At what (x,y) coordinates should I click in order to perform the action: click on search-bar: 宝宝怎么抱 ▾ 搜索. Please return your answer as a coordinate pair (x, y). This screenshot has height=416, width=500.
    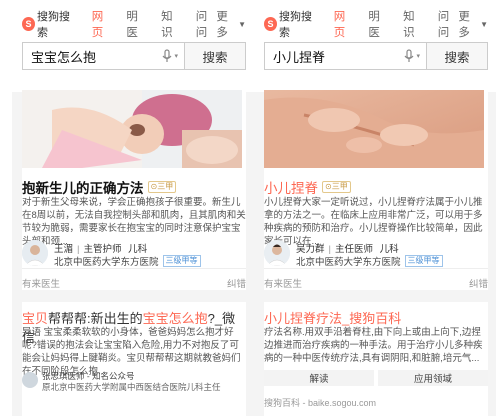
    Looking at the image, I should click on (134, 56).